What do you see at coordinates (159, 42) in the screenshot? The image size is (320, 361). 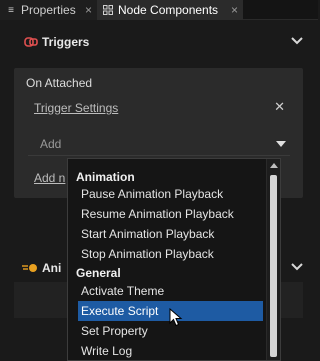 I see `triggers-section-header: Triggers` at bounding box center [159, 42].